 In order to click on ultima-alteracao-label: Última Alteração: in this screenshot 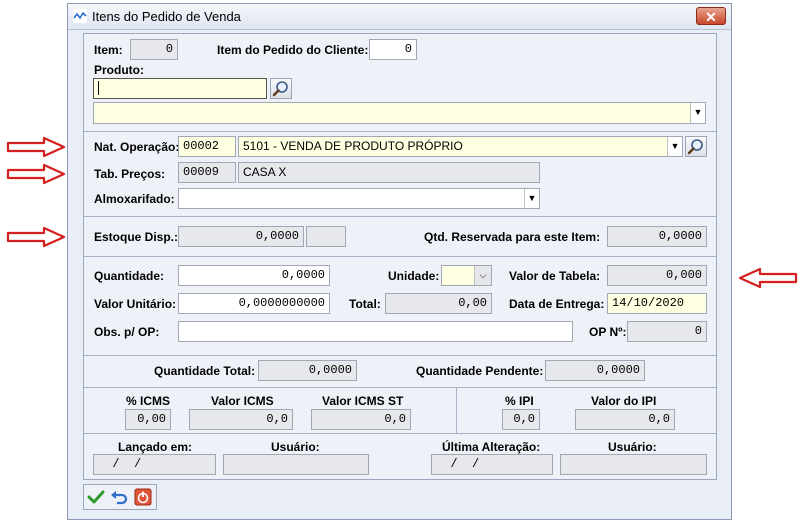, I will do `click(491, 447)`.